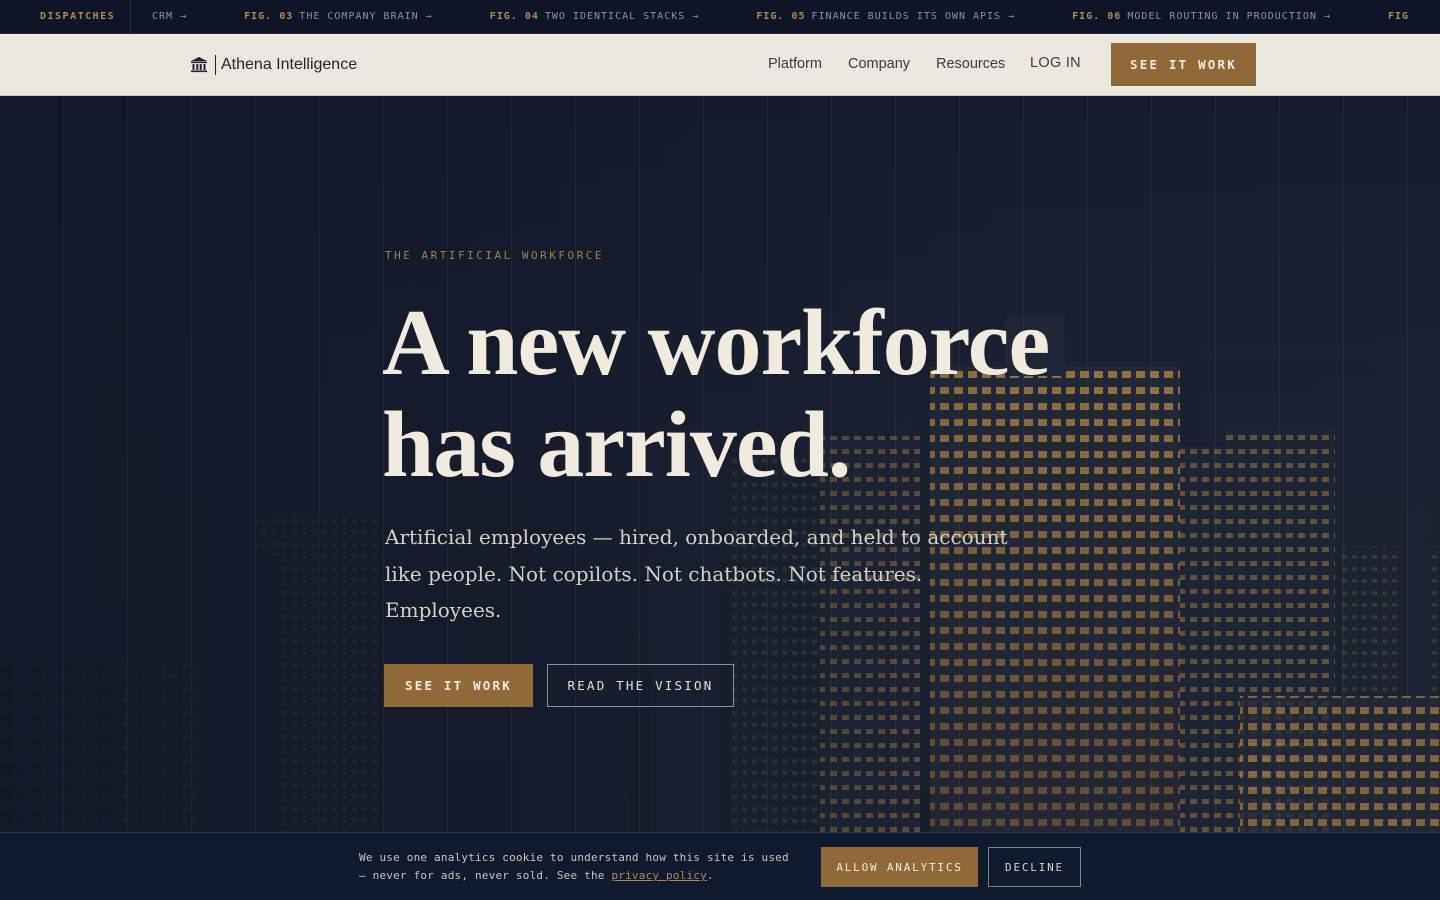 The image size is (1440, 900). What do you see at coordinates (716, 343) in the screenshot?
I see `headline-line-1: A new workforce` at bounding box center [716, 343].